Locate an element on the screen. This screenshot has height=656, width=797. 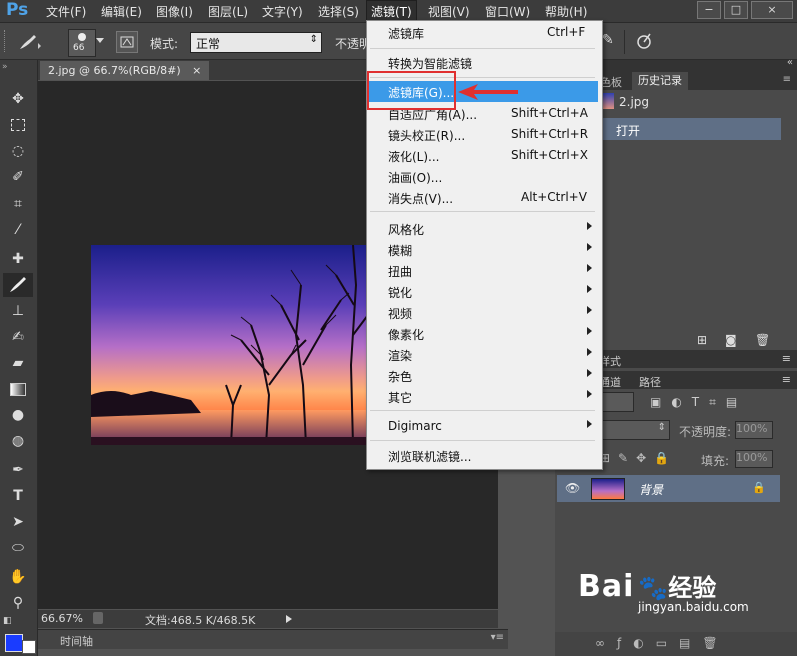
layer-action-icons: ∞ƒ◐▭▤🗑 is located at coordinates (662, 643).